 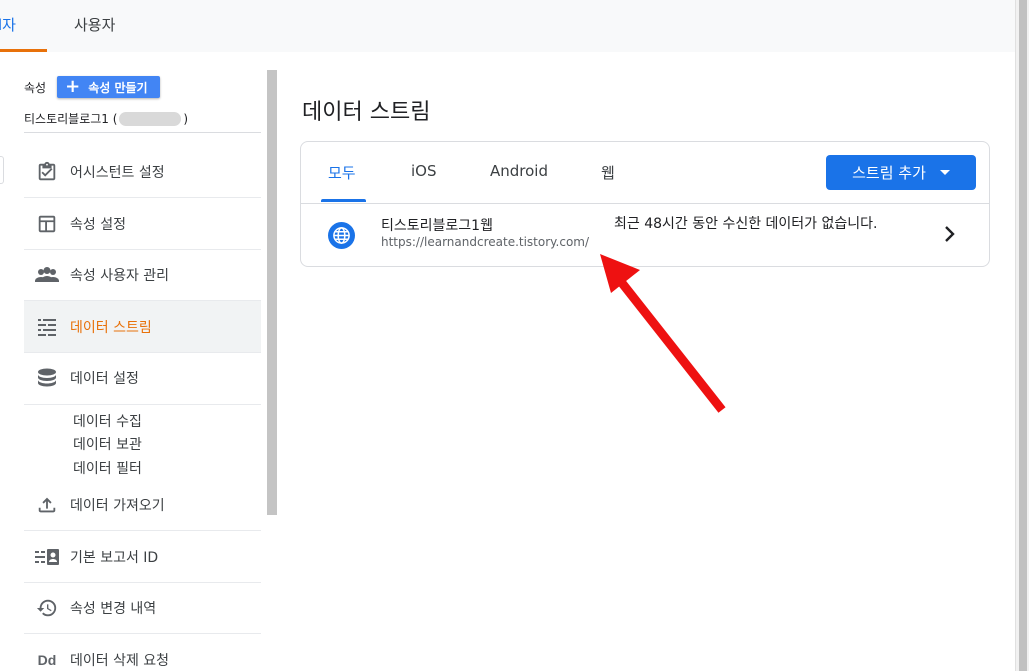 What do you see at coordinates (118, 87) in the screenshot?
I see `create-property-label: 속성 만들기` at bounding box center [118, 87].